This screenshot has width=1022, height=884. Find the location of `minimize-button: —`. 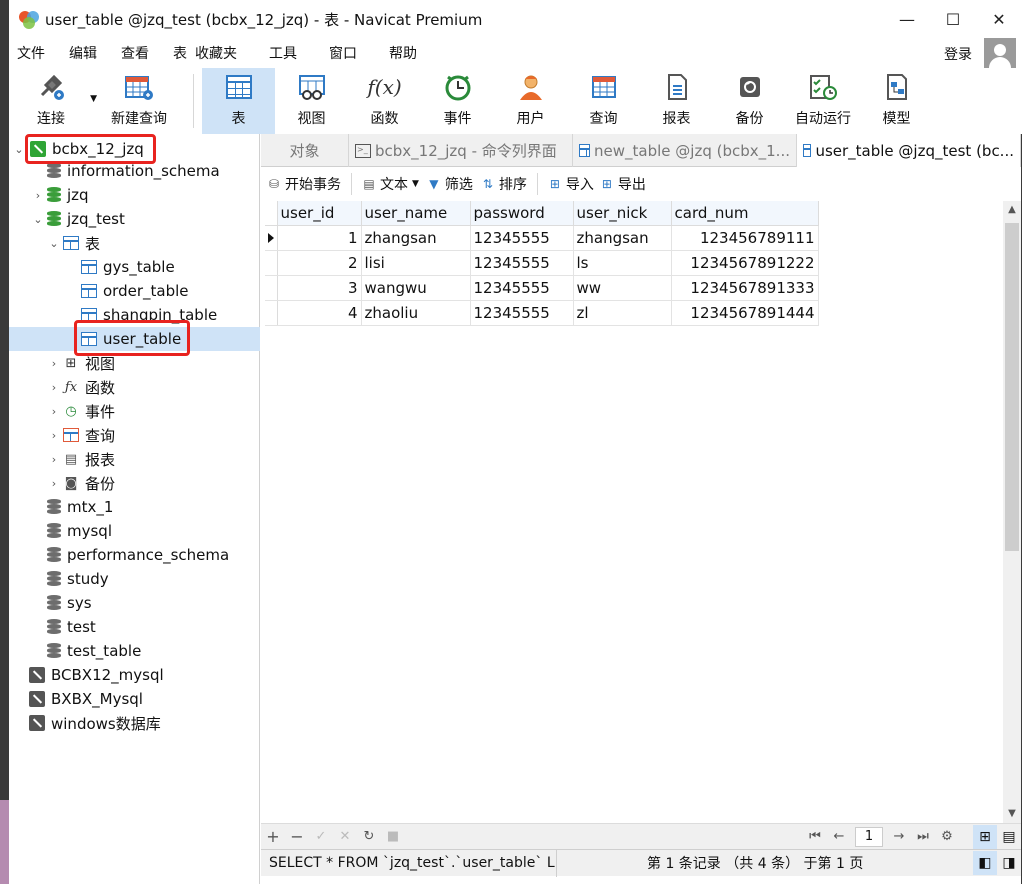

minimize-button: — is located at coordinates (907, 19).